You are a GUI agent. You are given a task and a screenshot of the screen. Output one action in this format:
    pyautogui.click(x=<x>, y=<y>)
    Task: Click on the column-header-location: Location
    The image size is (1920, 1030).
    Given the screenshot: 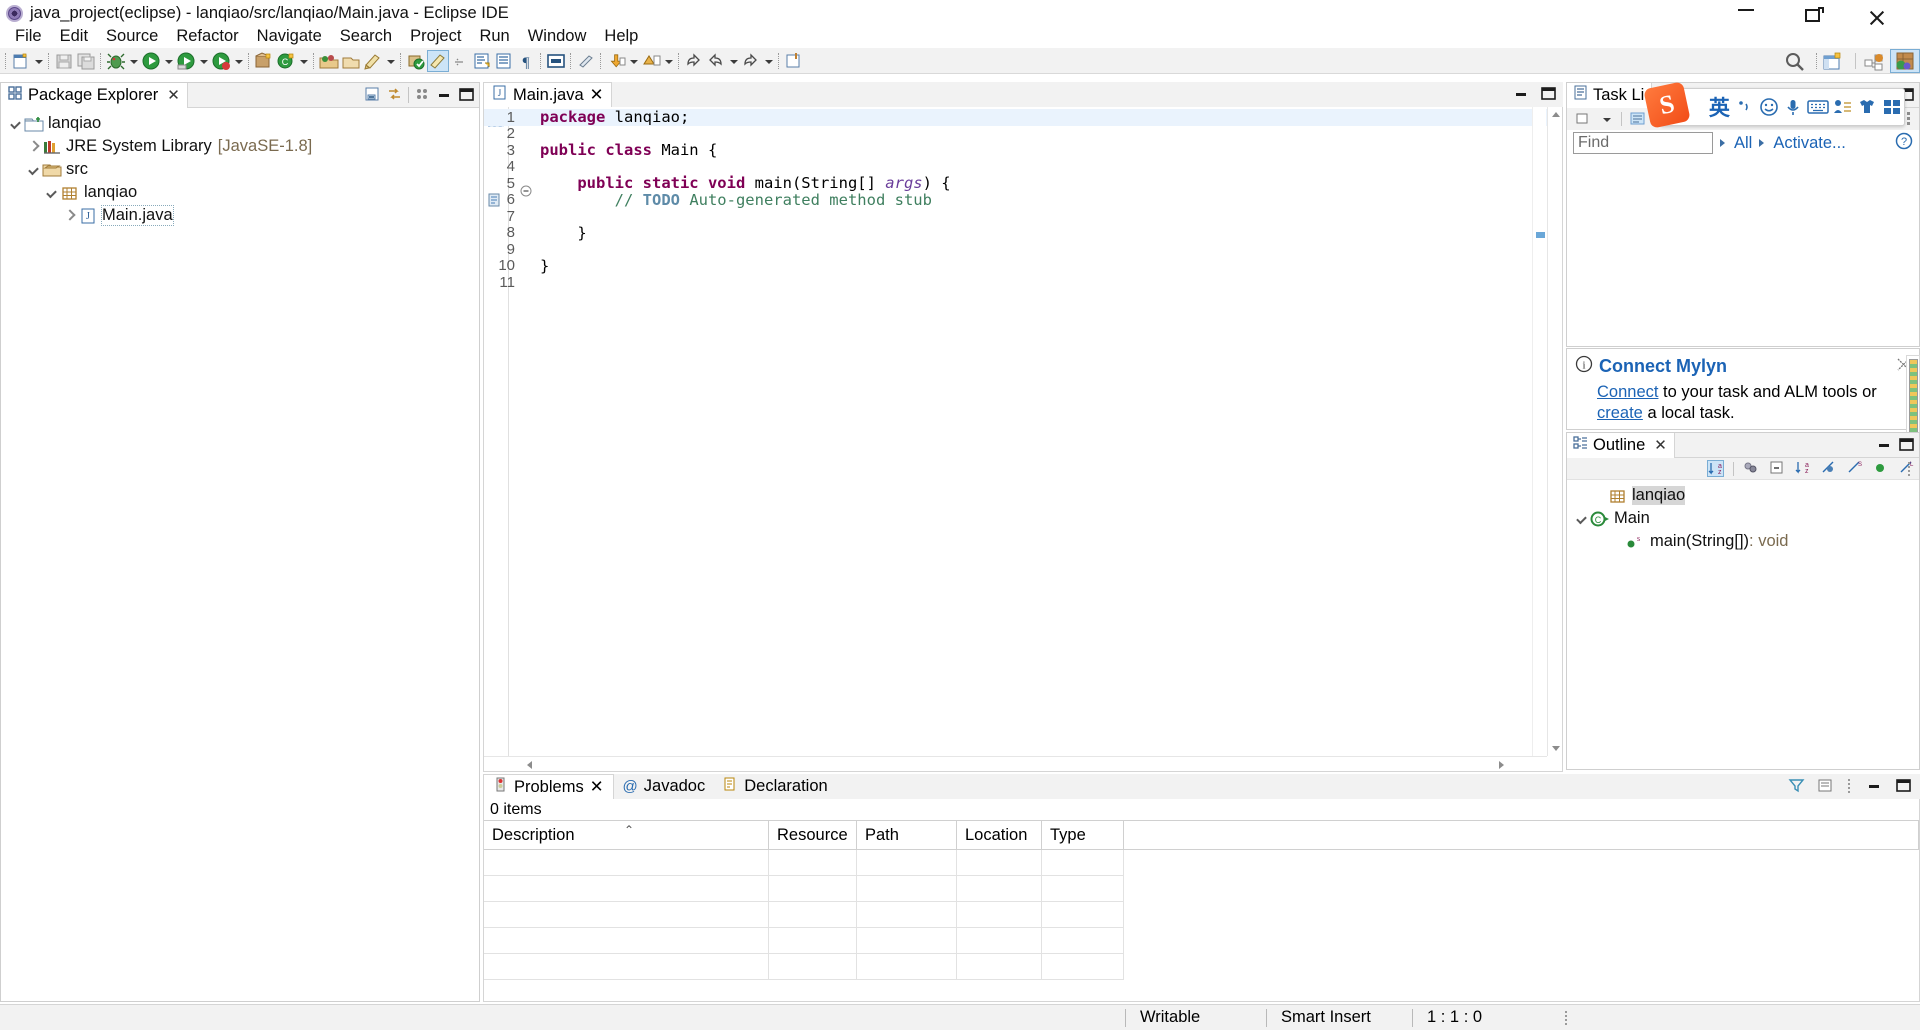 What is the action you would take?
    pyautogui.click(x=999, y=835)
    